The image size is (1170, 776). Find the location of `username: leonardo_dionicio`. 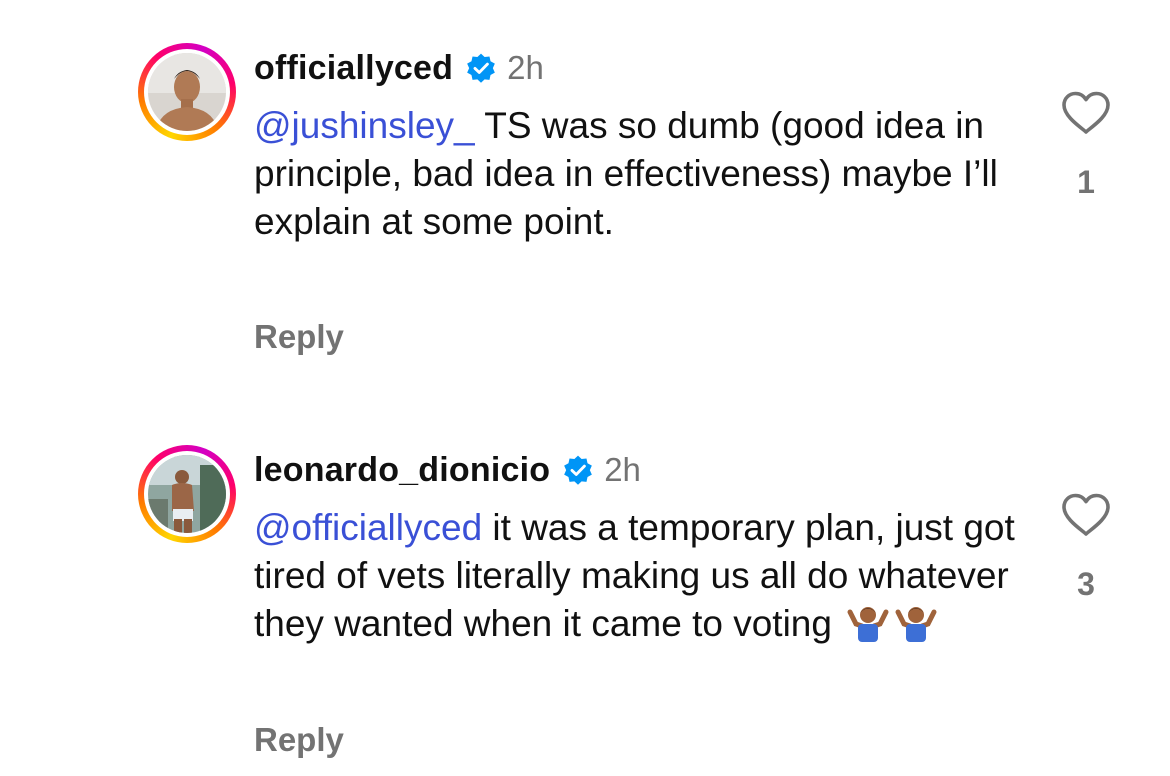

username: leonardo_dionicio is located at coordinates (402, 470).